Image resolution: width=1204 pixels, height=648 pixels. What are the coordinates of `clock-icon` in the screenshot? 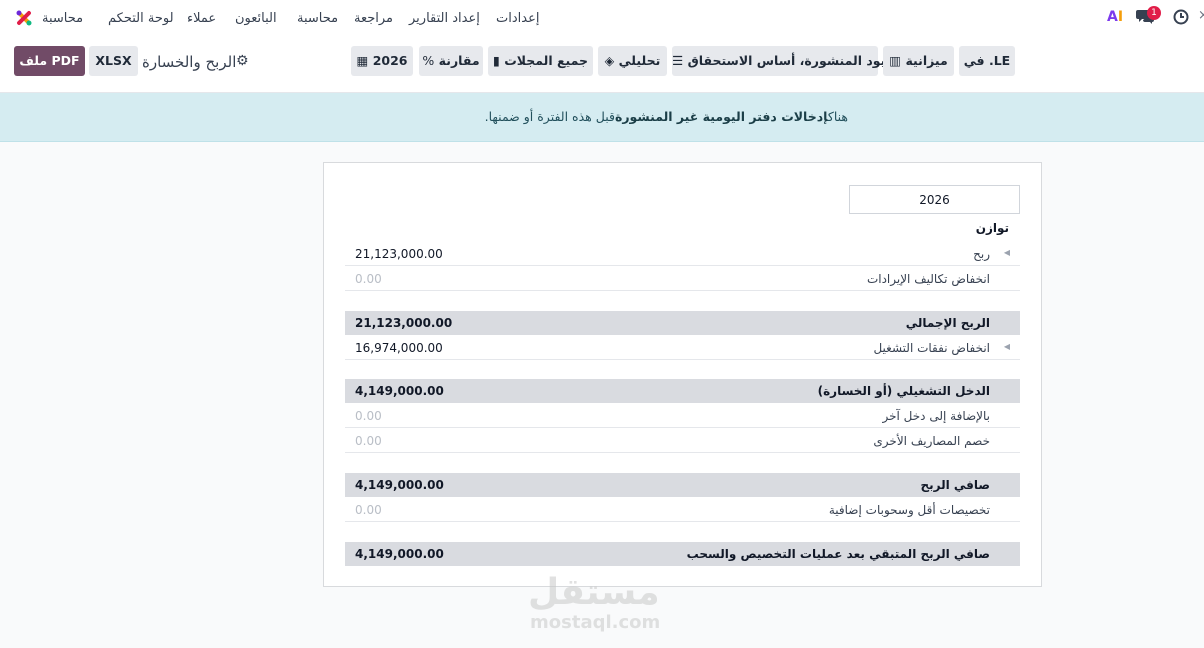 It's located at (1181, 19).